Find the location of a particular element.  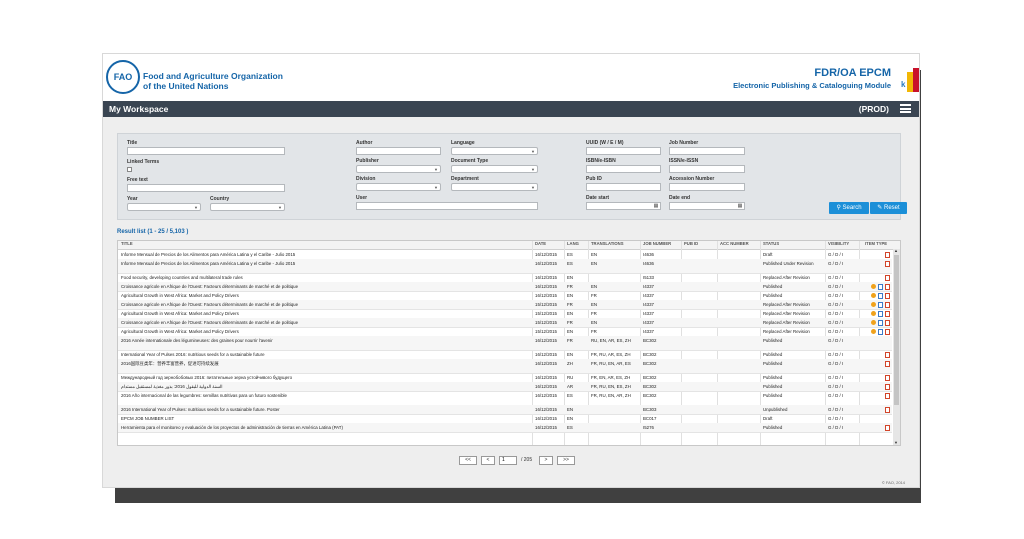

cell-translations: EN is located at coordinates (594, 322).